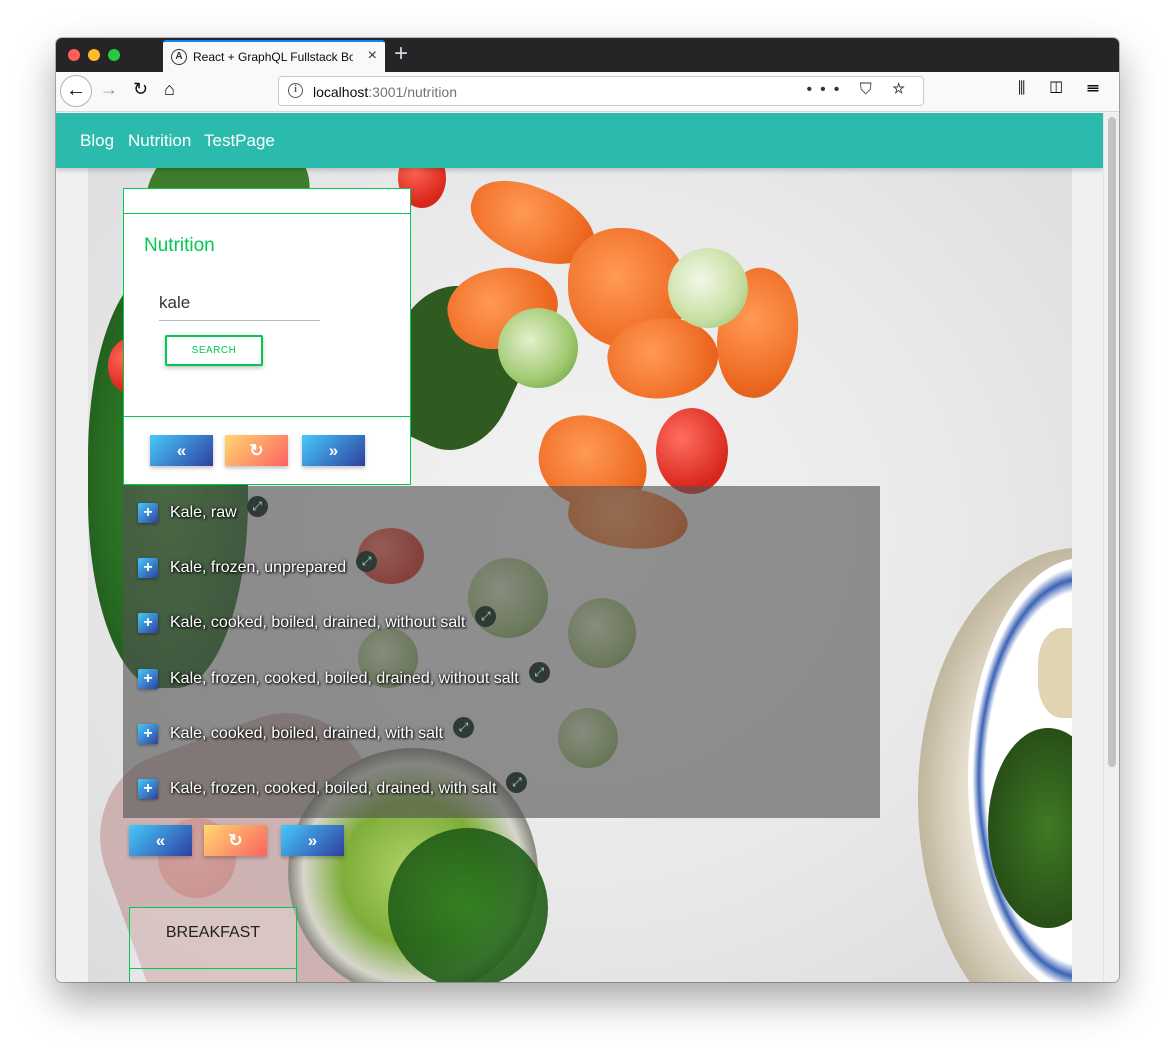  Describe the element at coordinates (401, 54) in the screenshot. I see `new-tab-icon: +` at that location.